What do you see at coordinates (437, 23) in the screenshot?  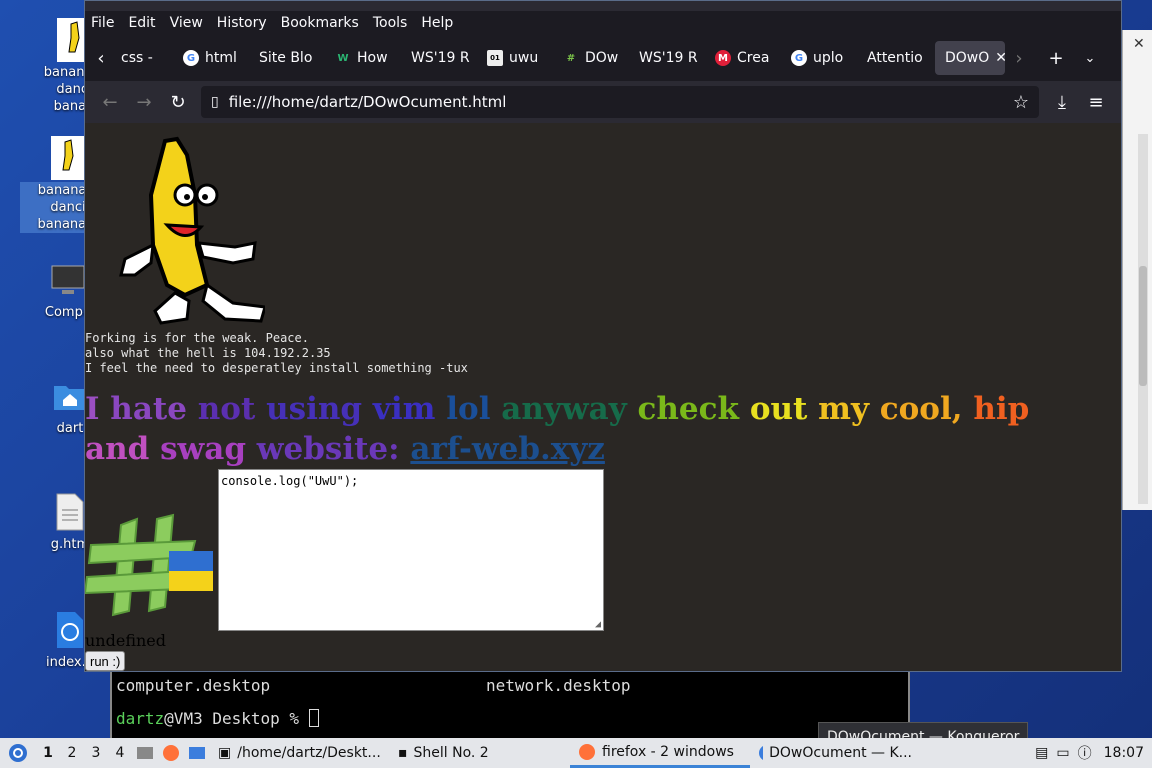 I see `menu-help: Help` at bounding box center [437, 23].